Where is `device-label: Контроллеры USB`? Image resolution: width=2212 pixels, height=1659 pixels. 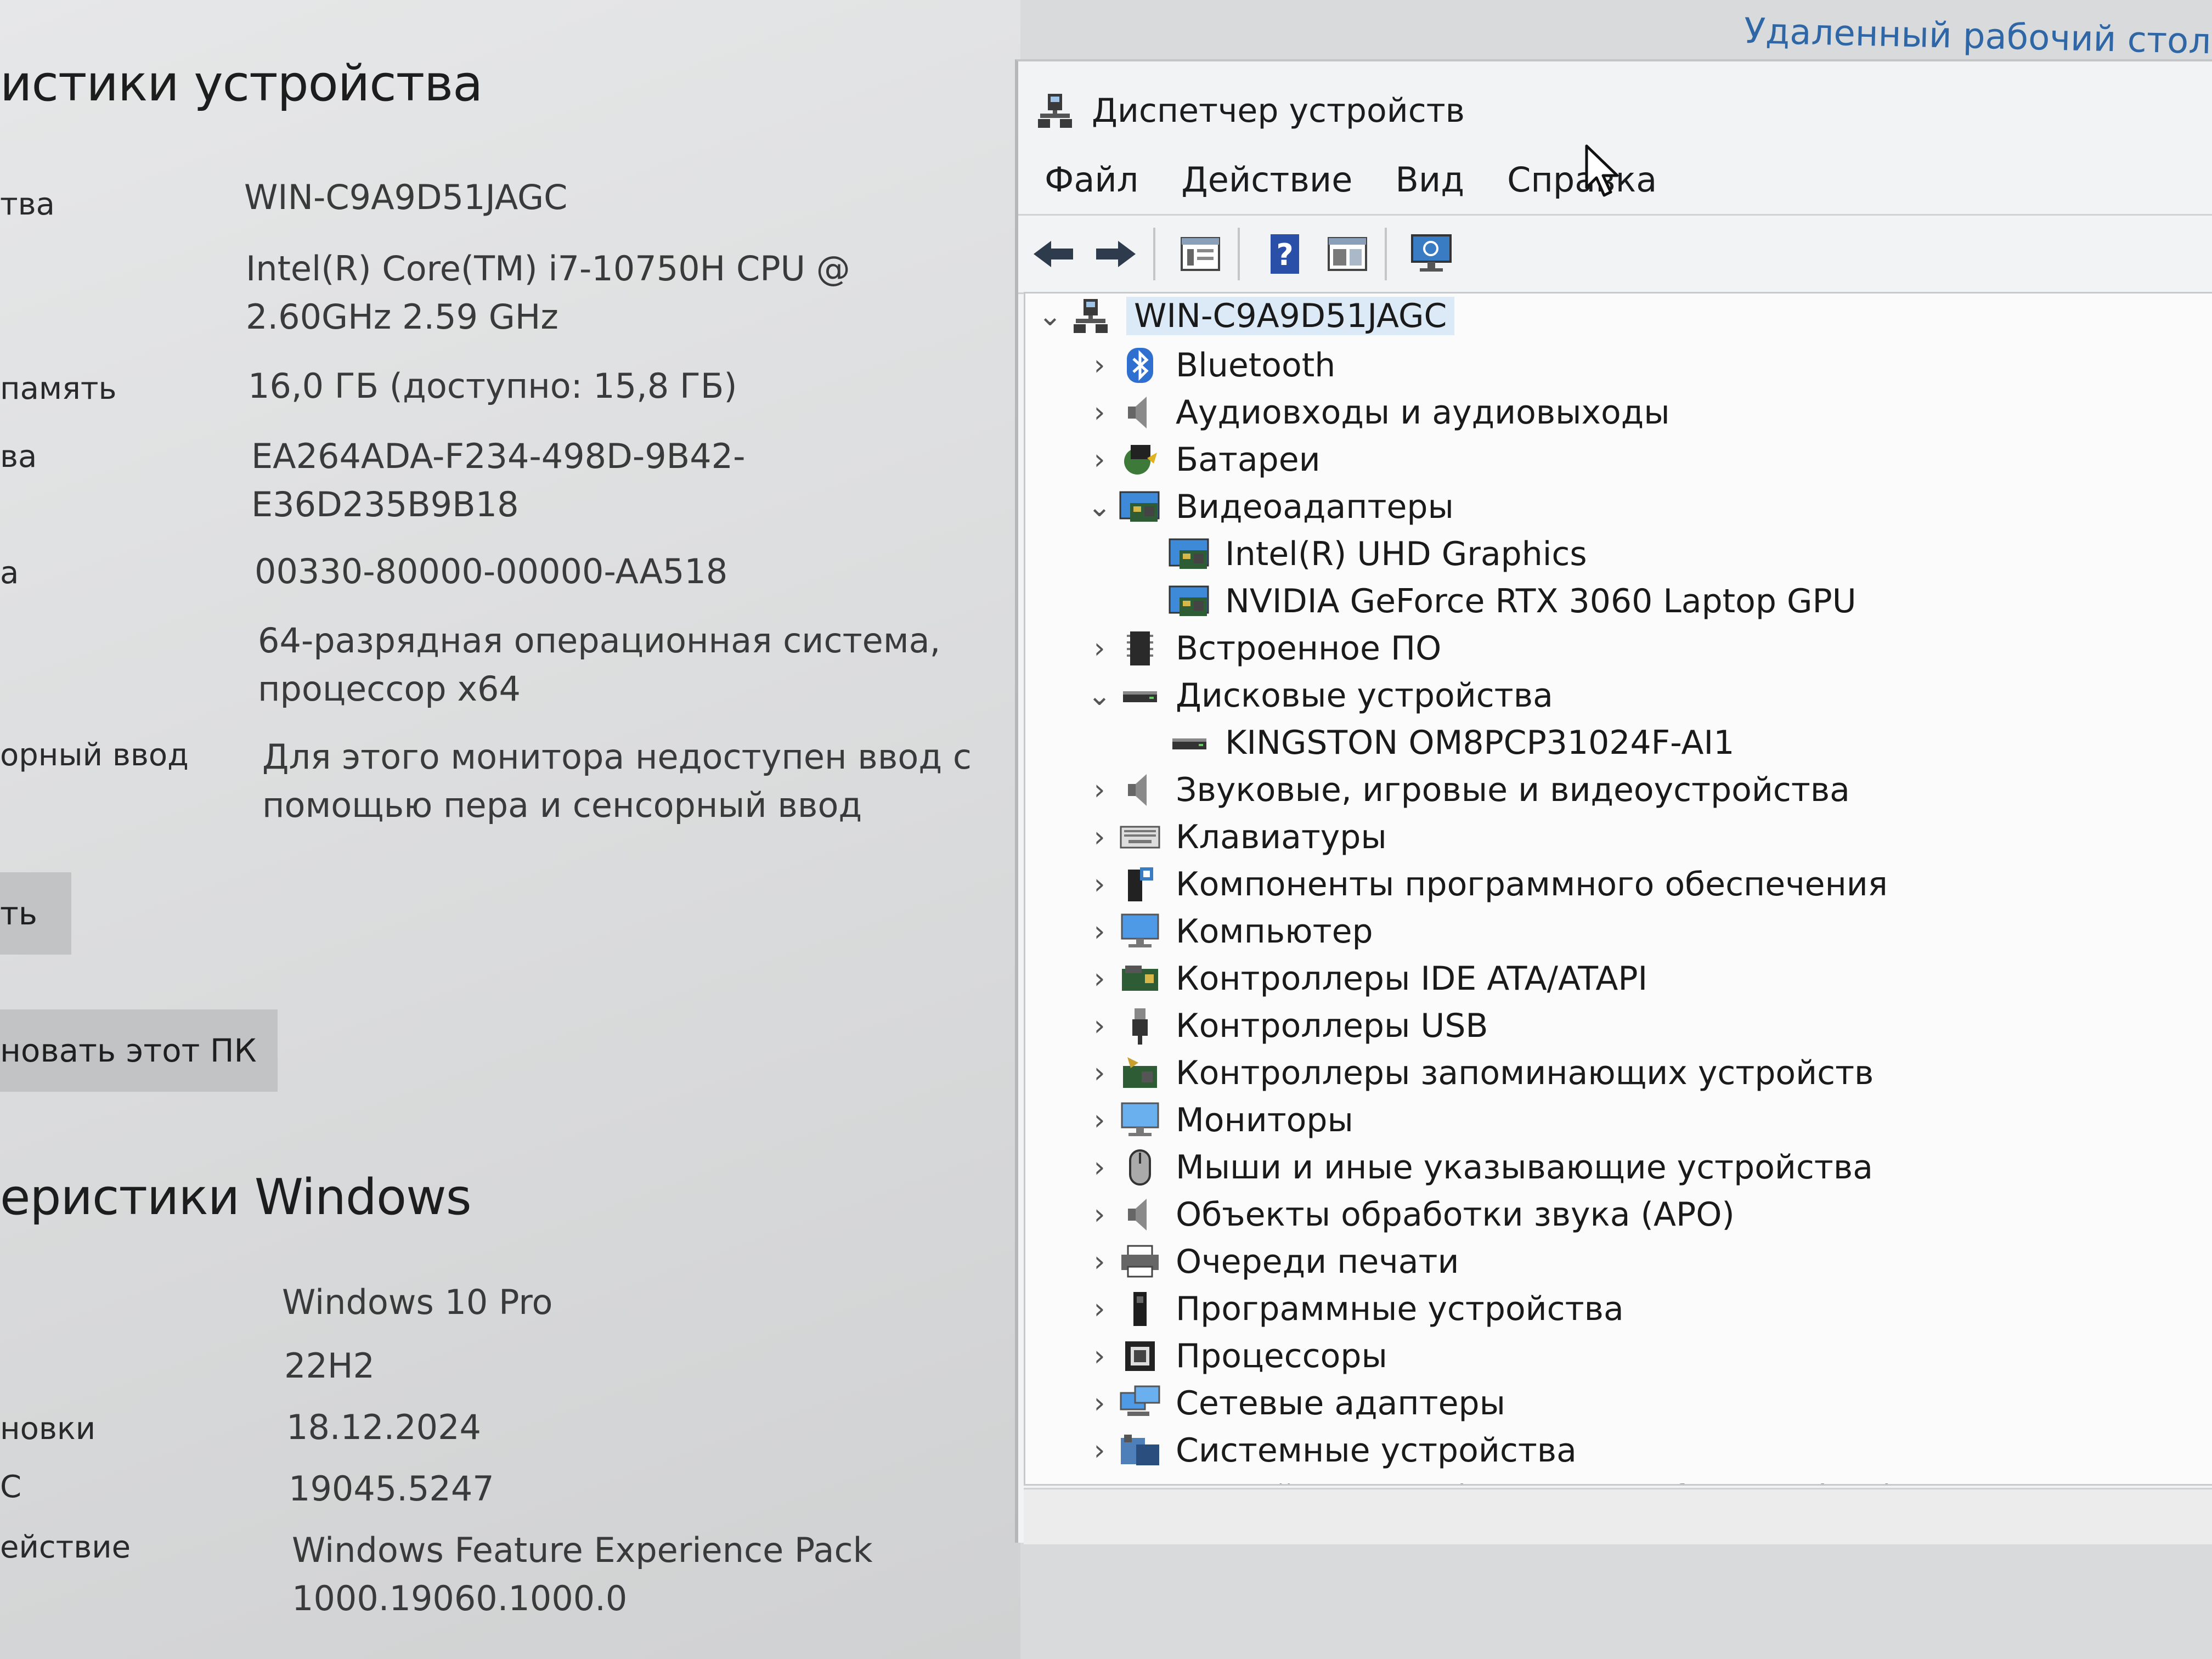 device-label: Контроллеры USB is located at coordinates (1332, 1026).